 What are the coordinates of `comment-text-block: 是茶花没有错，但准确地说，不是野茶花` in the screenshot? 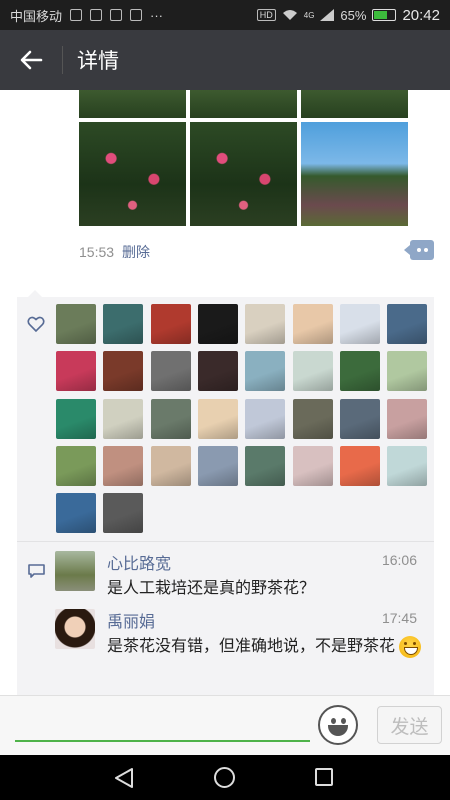 It's located at (266, 647).